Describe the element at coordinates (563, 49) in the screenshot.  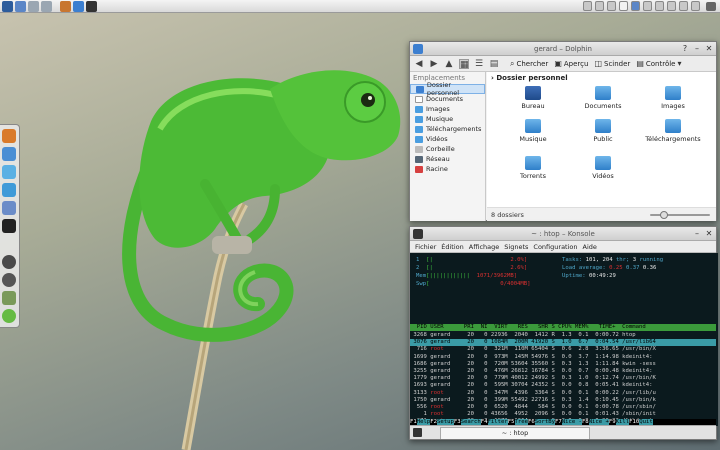
I see `dolphin-titlebar: gerard – Dolphin ? – ✕` at that location.